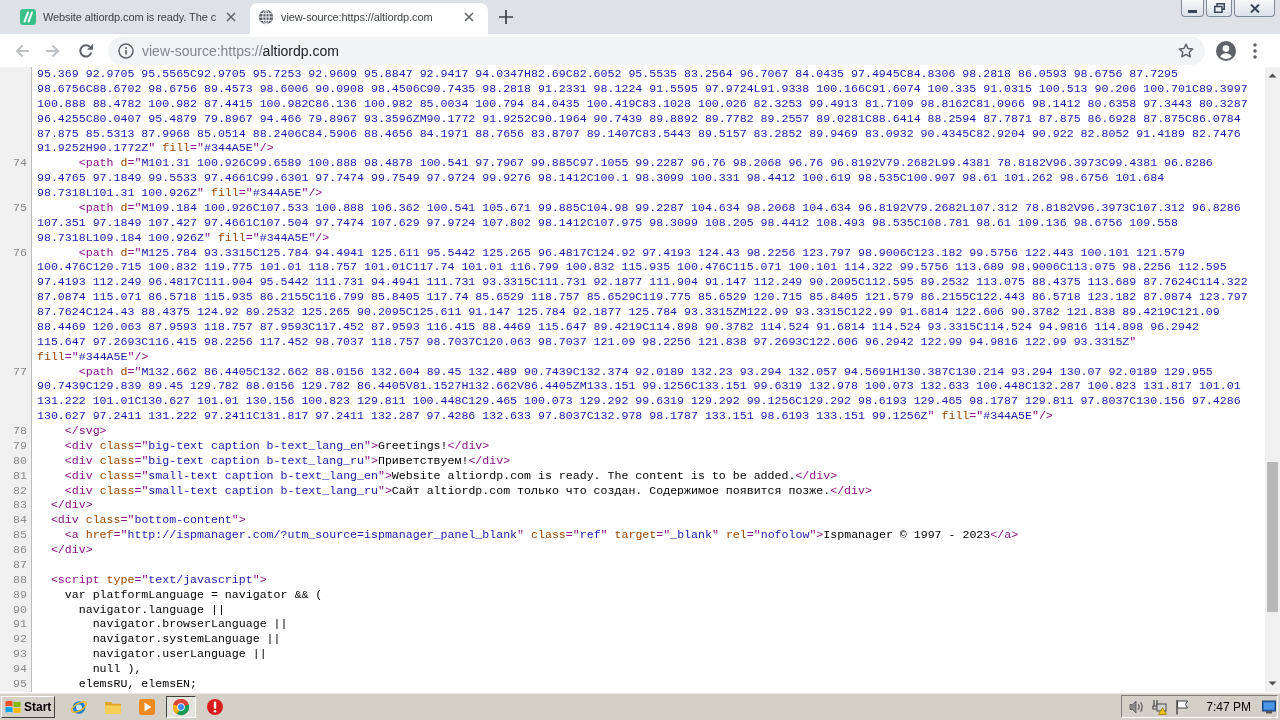 The image size is (1280, 720). Describe the element at coordinates (1192, 8) in the screenshot. I see `minimize-button` at that location.